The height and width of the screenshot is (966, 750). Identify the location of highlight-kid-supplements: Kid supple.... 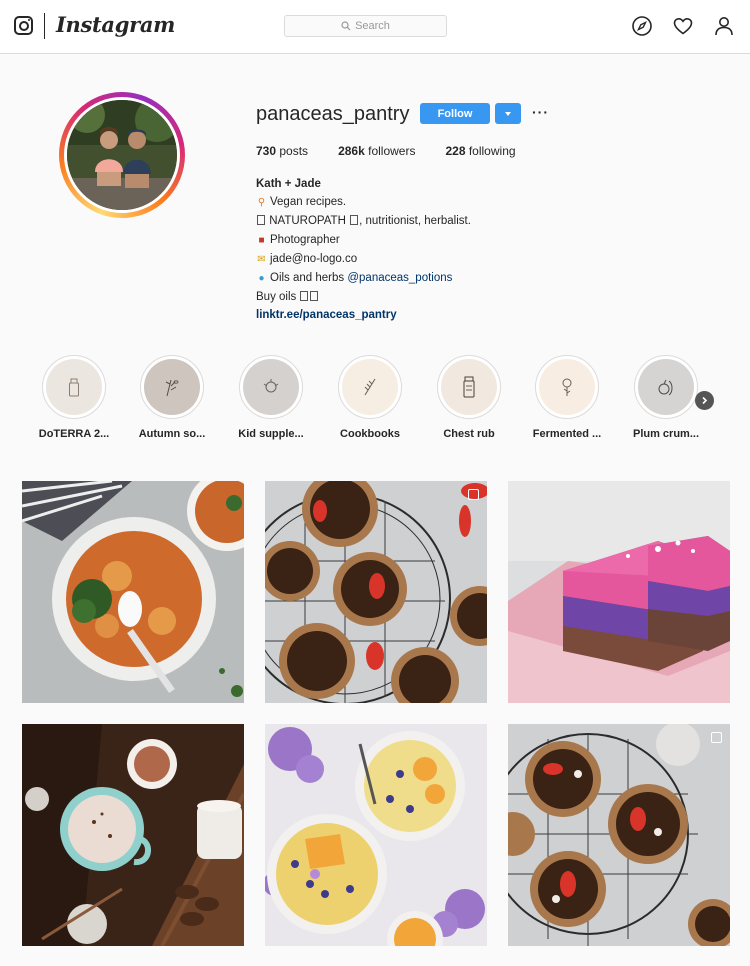
(271, 397).